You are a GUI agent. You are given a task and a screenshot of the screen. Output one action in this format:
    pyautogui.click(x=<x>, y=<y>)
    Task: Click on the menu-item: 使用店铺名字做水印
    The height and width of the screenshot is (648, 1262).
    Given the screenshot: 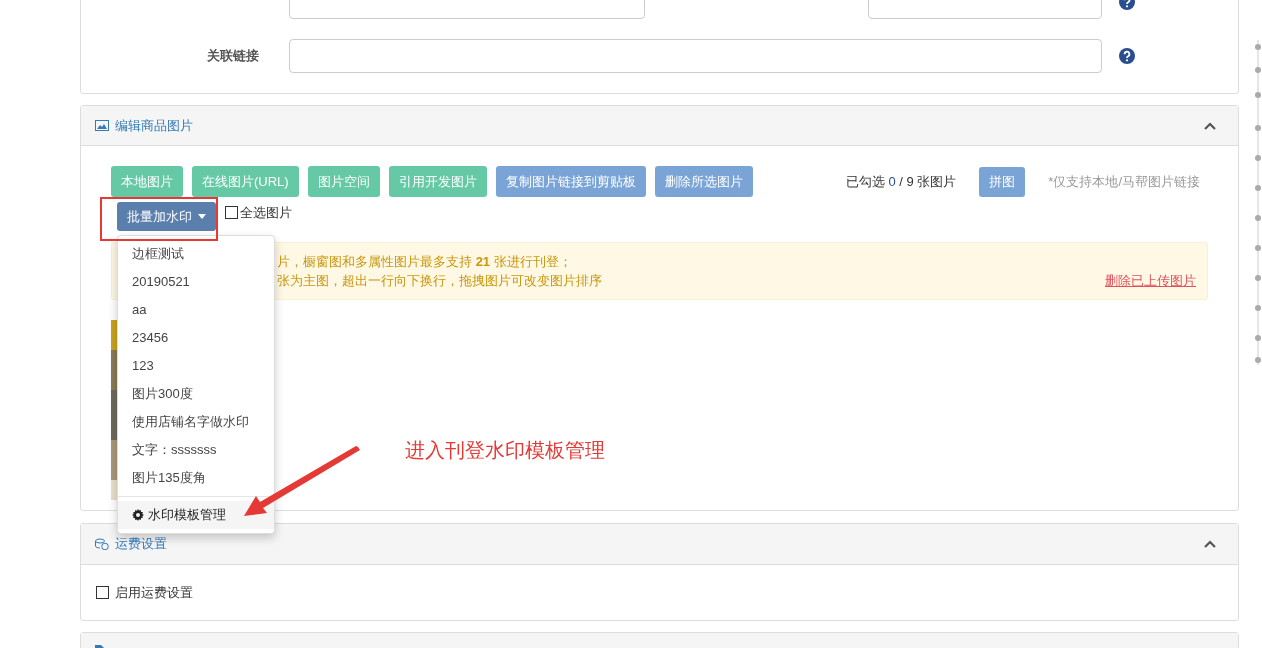 What is the action you would take?
    pyautogui.click(x=196, y=422)
    